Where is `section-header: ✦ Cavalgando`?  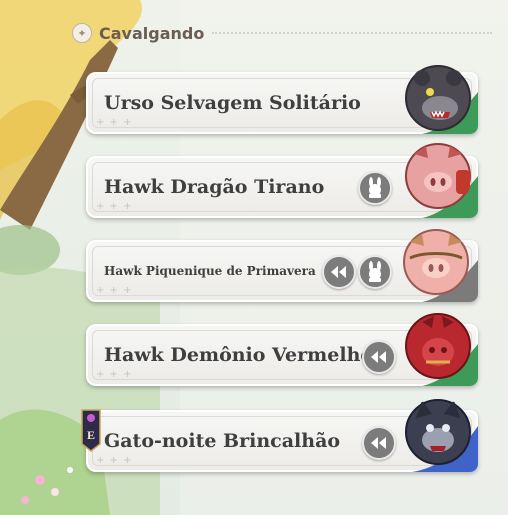
section-header: ✦ Cavalgando is located at coordinates (282, 33).